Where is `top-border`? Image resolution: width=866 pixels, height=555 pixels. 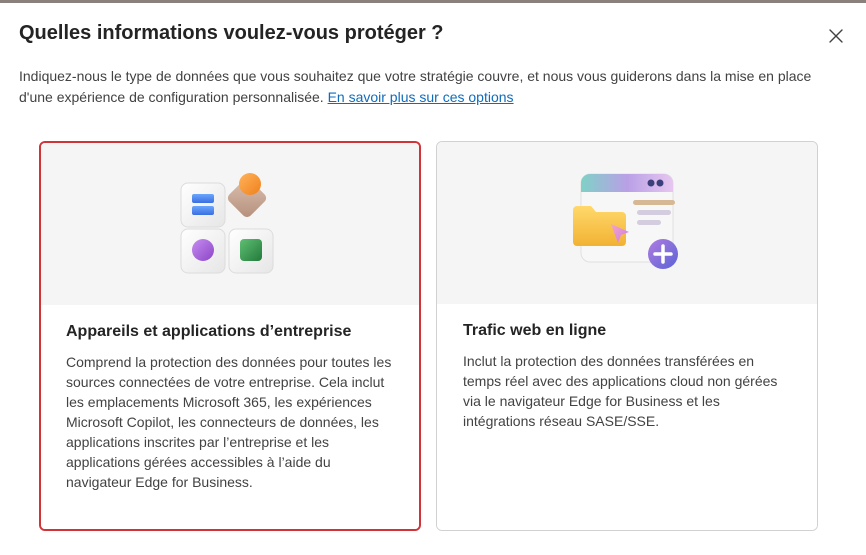 top-border is located at coordinates (433, 1).